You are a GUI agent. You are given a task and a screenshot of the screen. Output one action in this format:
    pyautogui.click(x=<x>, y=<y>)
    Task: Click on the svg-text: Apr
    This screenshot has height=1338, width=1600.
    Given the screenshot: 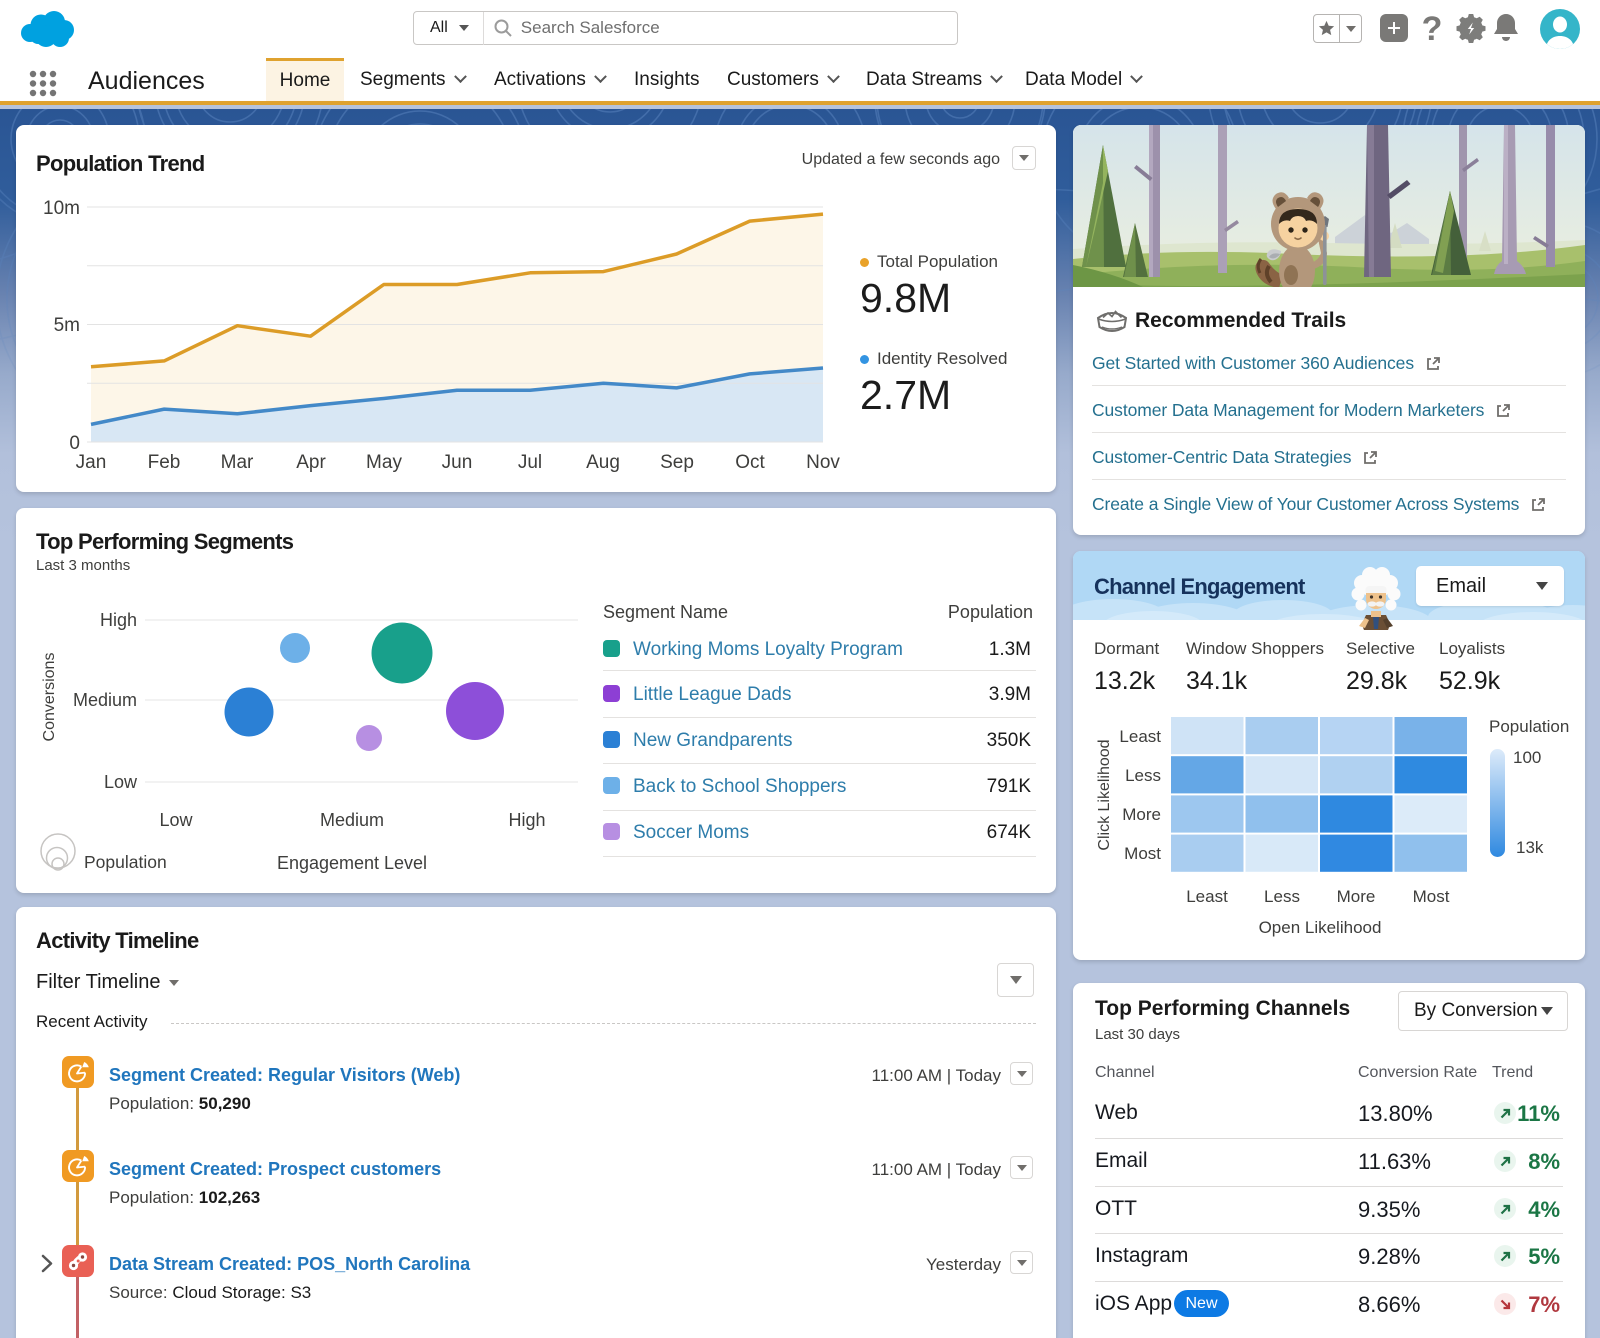 What is the action you would take?
    pyautogui.click(x=311, y=462)
    